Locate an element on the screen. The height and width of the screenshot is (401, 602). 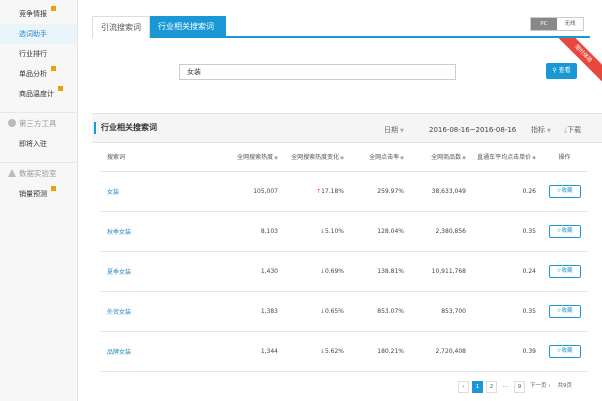
sidebar-item-sales-forecast: 销量预测 is located at coordinates (38, 194).